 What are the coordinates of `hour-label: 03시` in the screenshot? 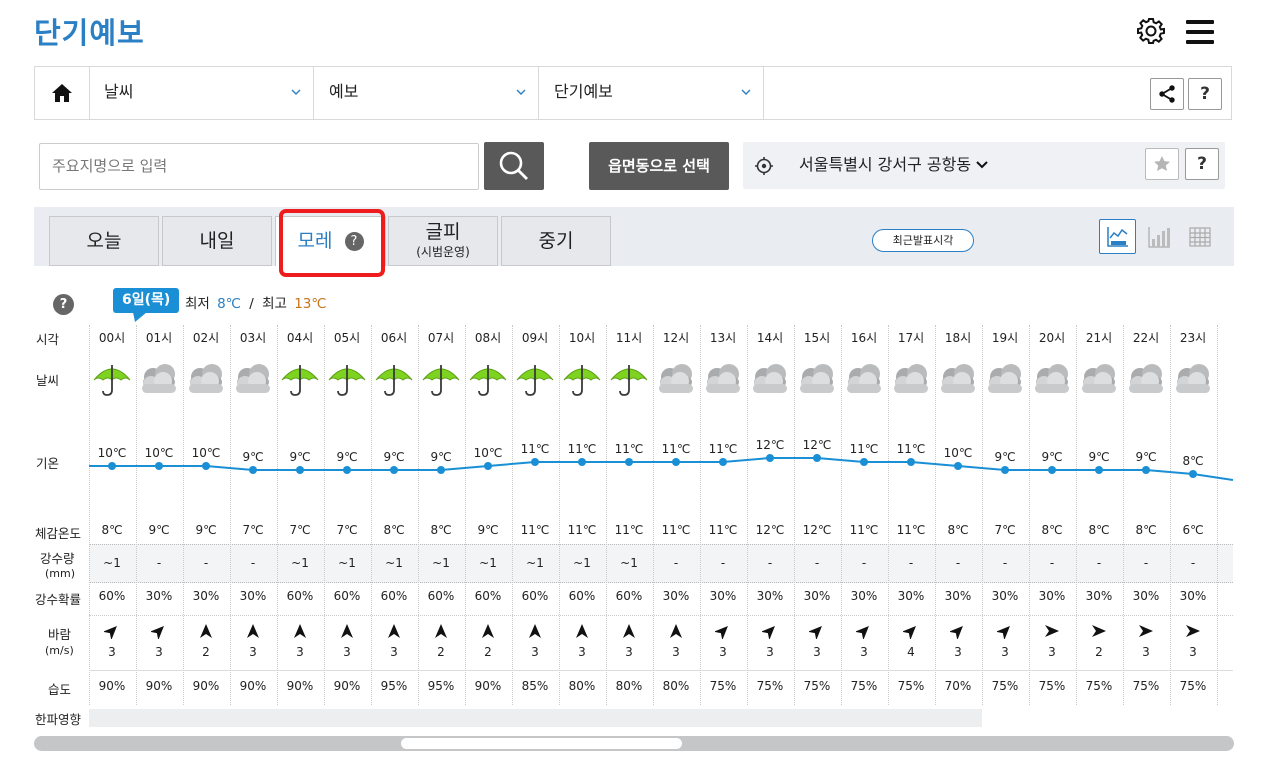 It's located at (253, 338).